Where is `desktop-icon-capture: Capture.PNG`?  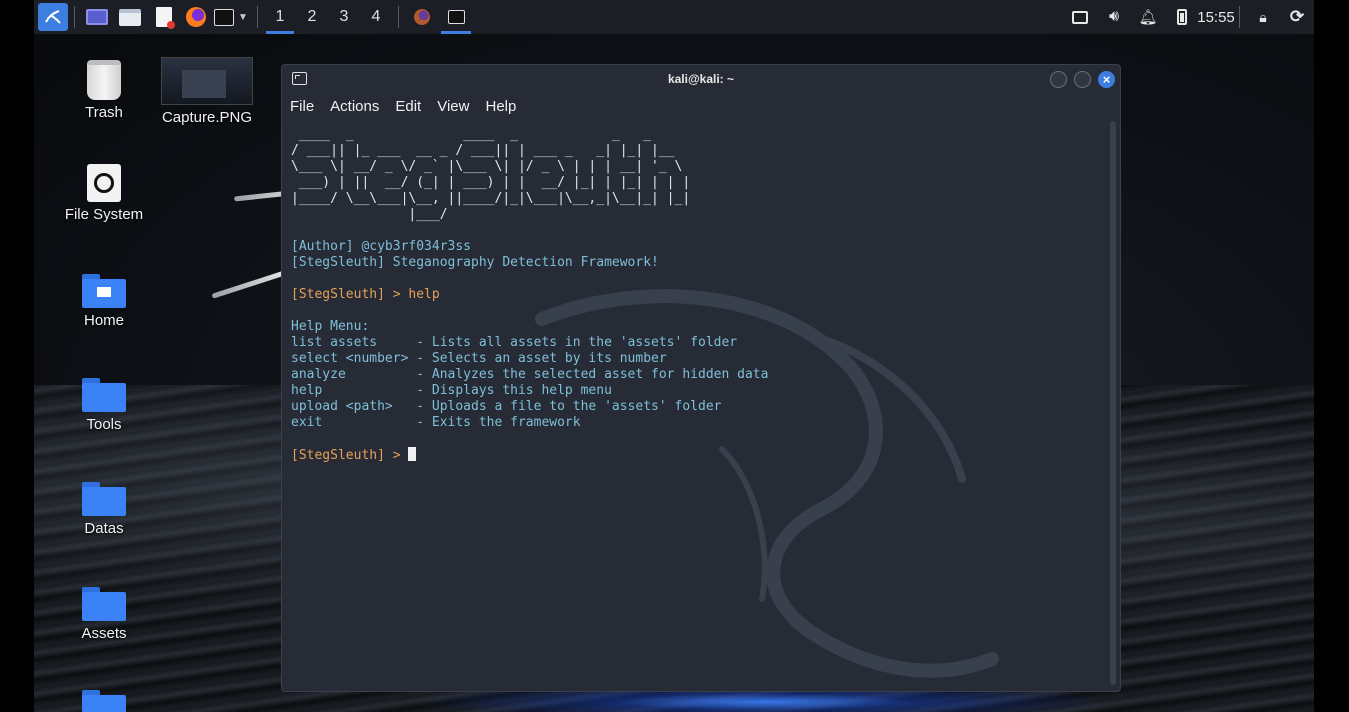
desktop-icon-capture: Capture.PNG is located at coordinates (207, 91).